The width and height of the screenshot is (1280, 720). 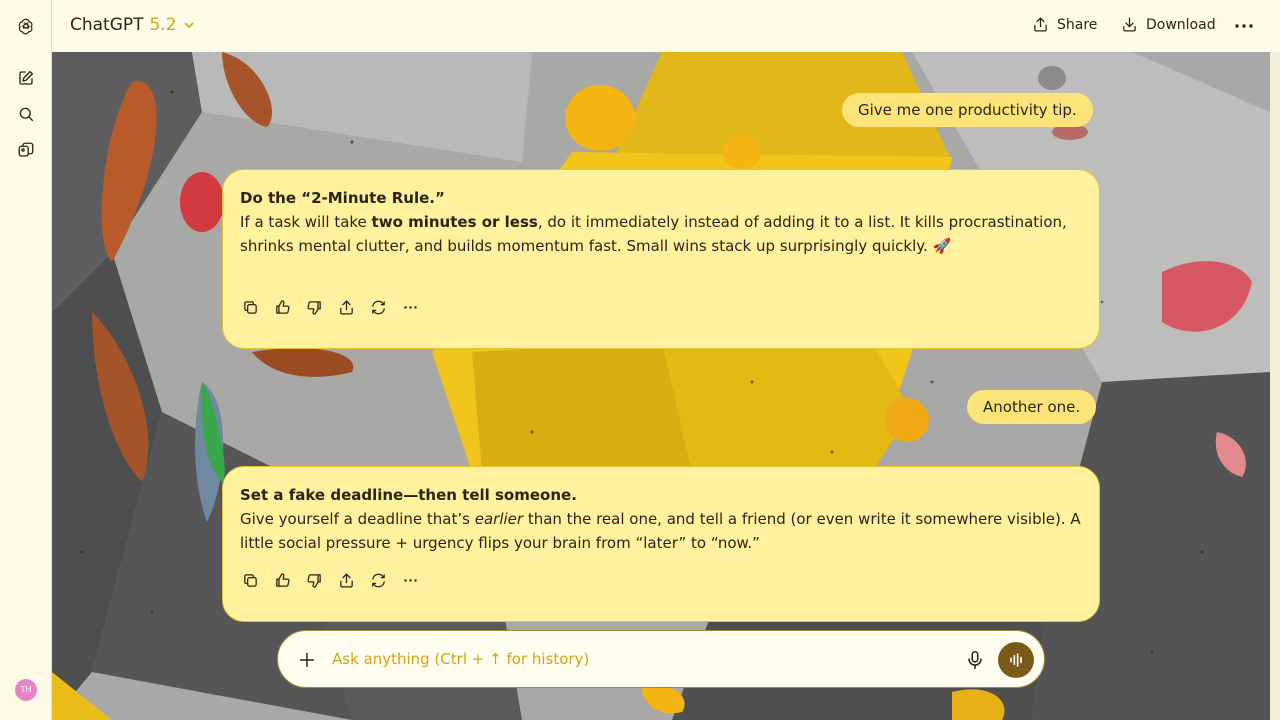 I want to click on library-icon, so click(x=26, y=150).